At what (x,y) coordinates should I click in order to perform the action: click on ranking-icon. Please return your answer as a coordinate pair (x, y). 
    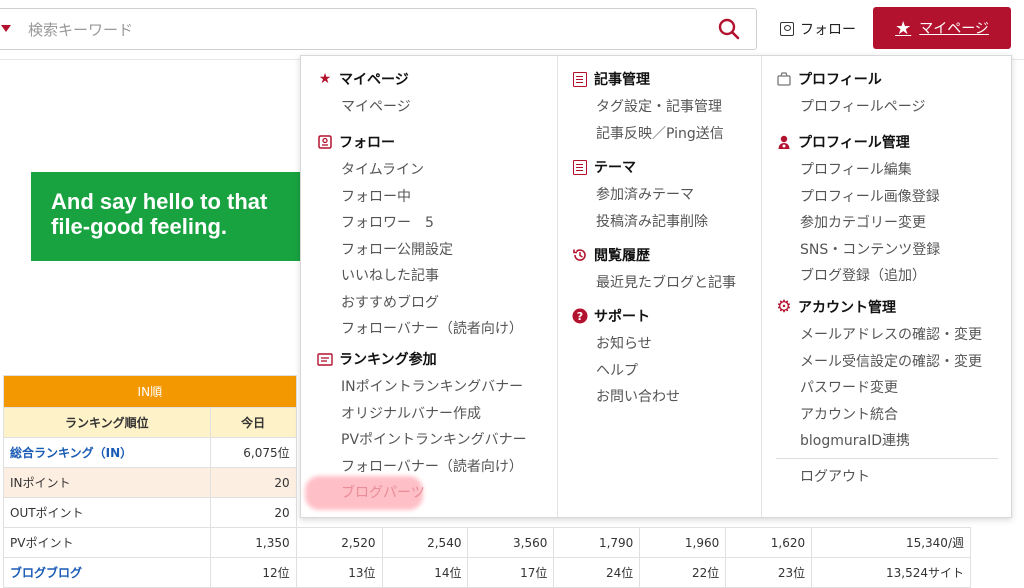
    Looking at the image, I should click on (325, 359).